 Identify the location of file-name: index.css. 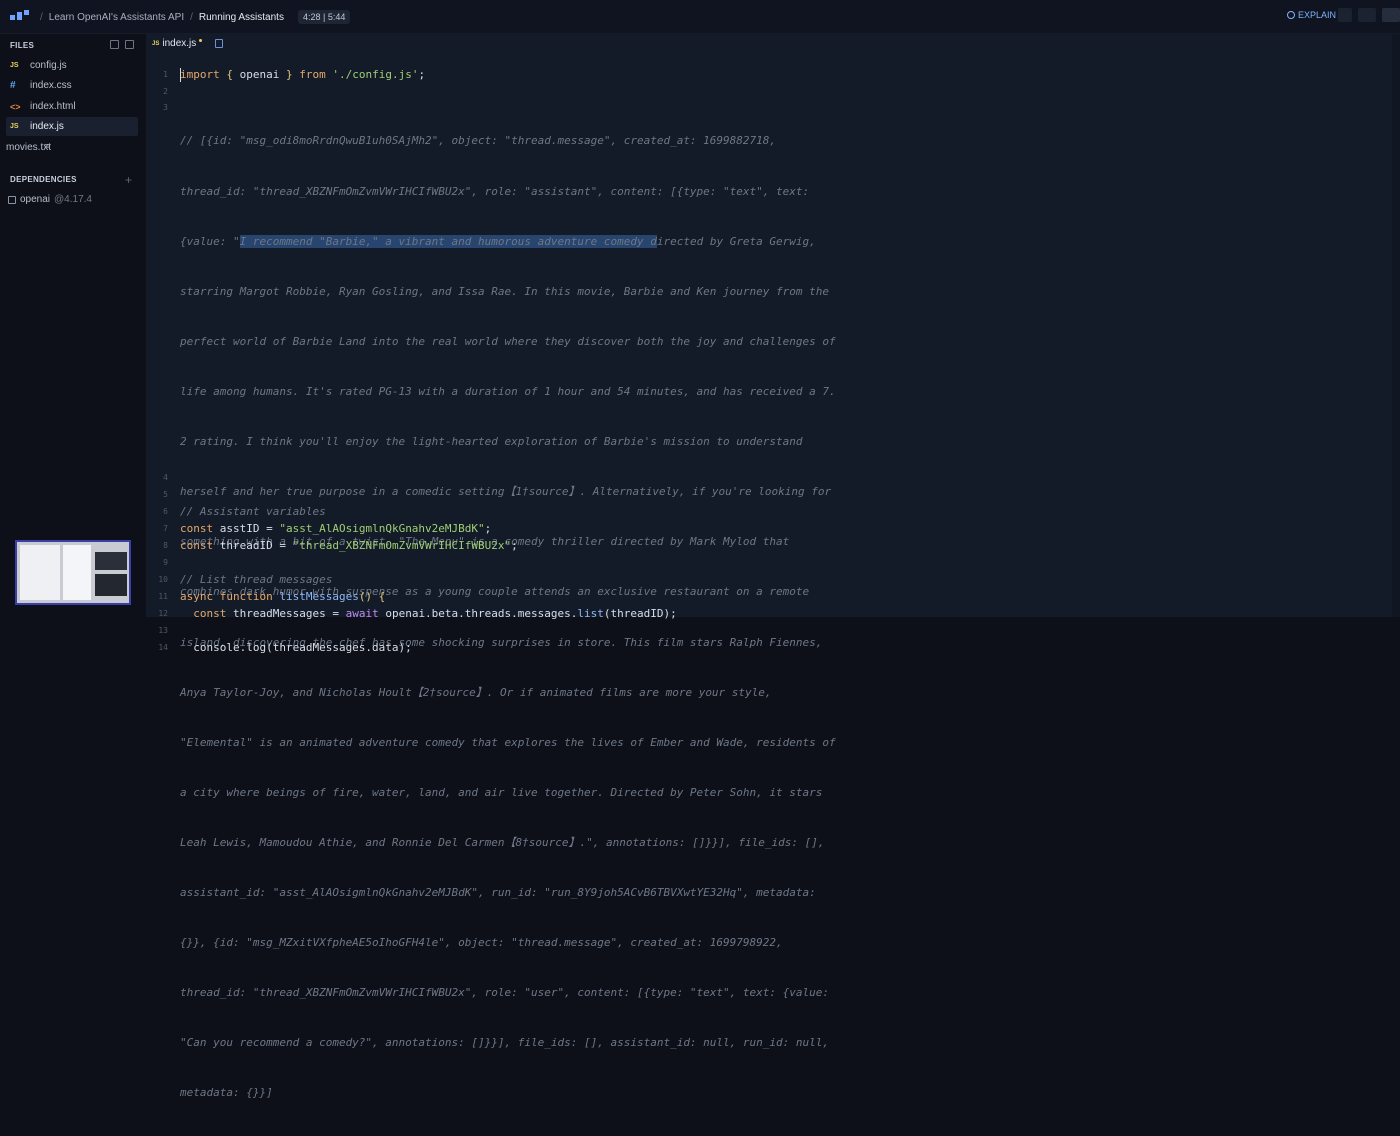
(51, 85).